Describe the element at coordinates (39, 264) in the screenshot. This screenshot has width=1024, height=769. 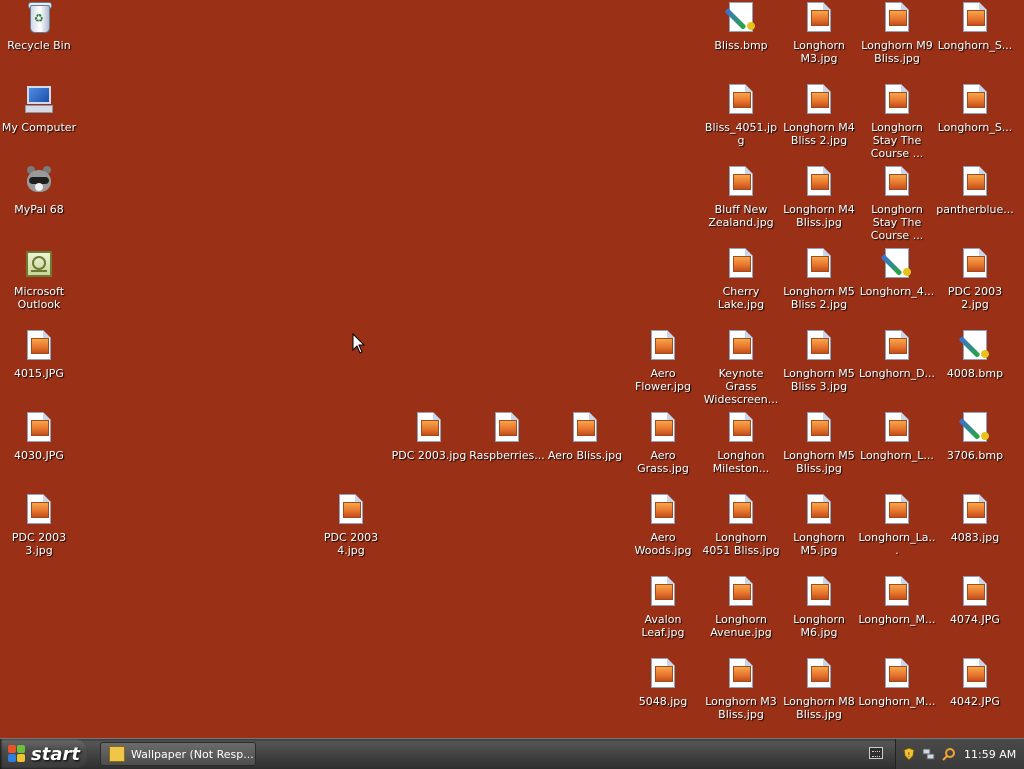
I see `outlook-icon` at that location.